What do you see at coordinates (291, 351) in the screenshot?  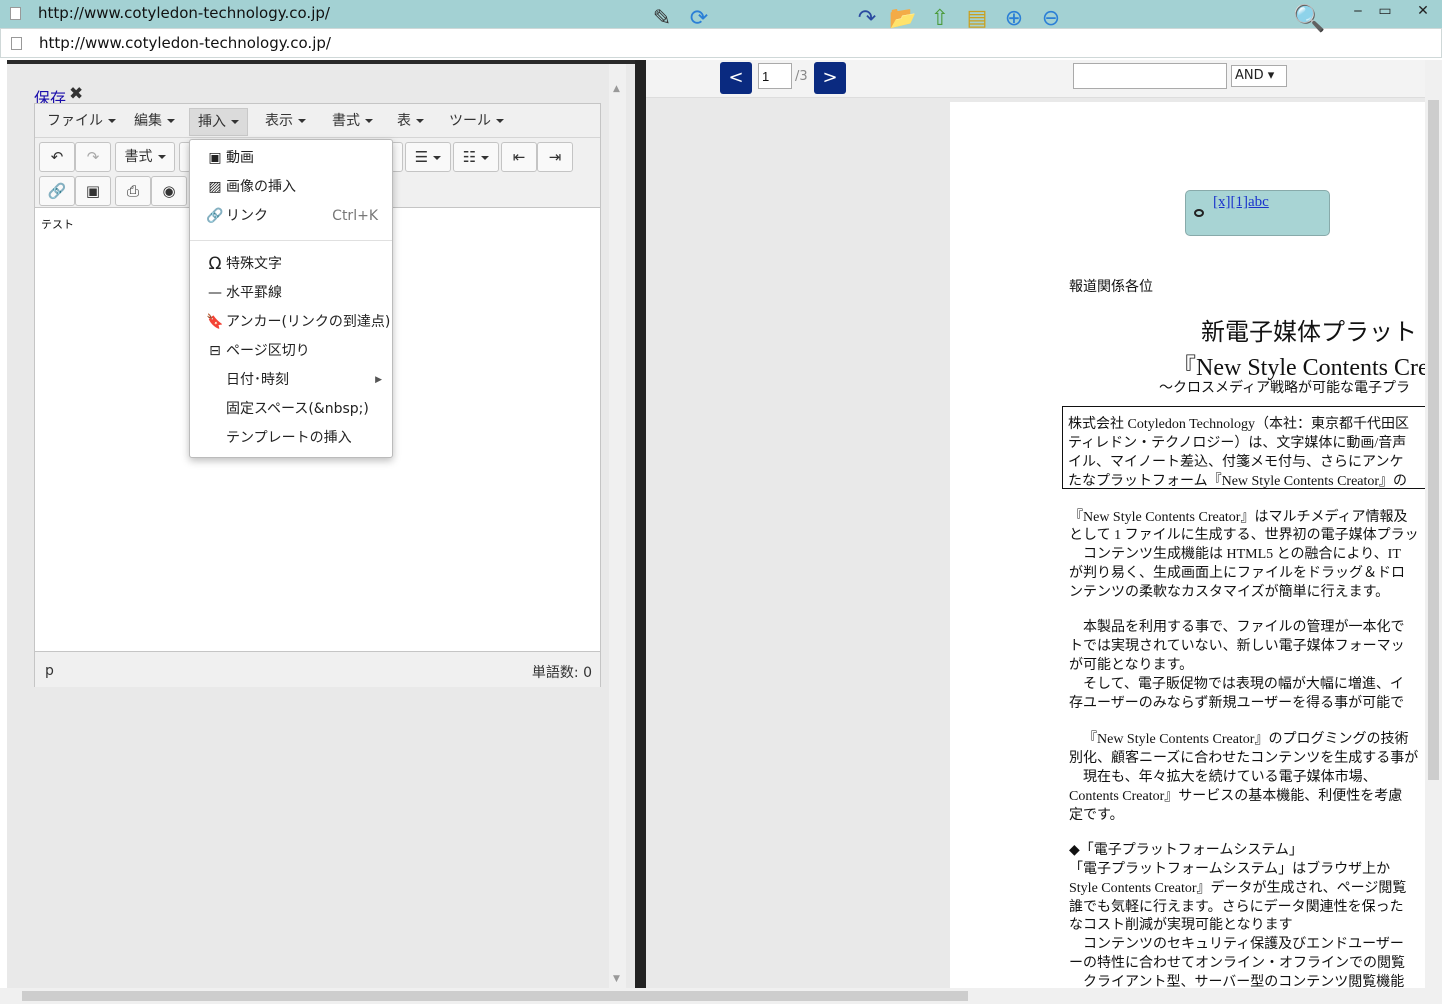 I see `menu-item-page-break: ⊟ ページ区切り` at bounding box center [291, 351].